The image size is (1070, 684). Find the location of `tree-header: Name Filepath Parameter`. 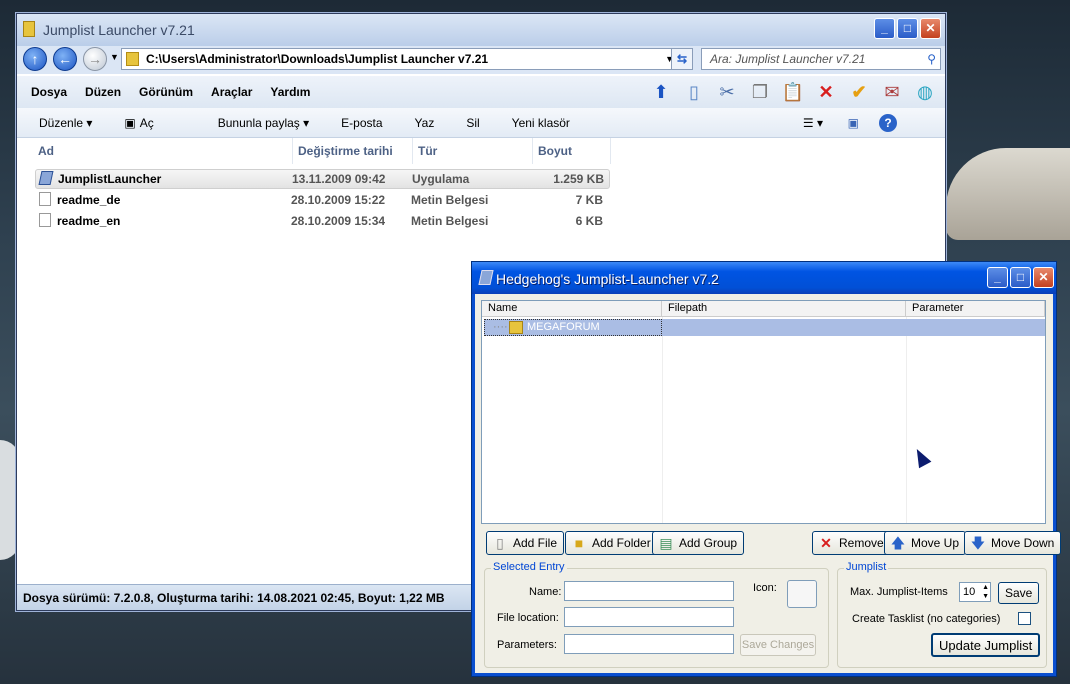

tree-header: Name Filepath Parameter is located at coordinates (763, 309).